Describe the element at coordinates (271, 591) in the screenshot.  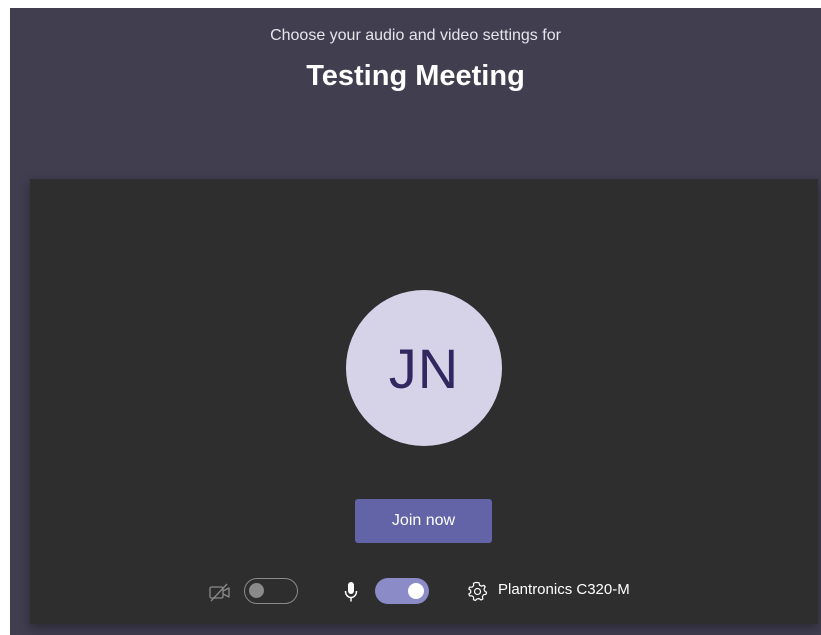
I see `camera-toggle` at that location.